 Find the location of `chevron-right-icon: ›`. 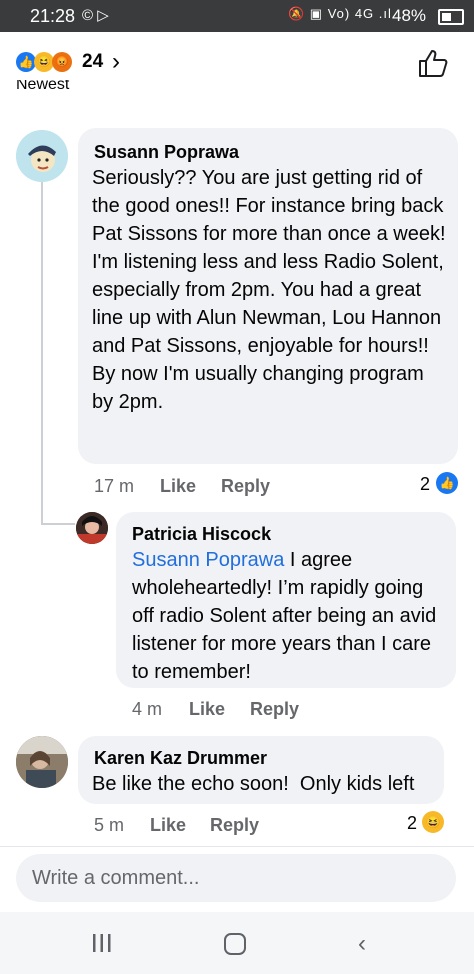

chevron-right-icon: › is located at coordinates (116, 62).